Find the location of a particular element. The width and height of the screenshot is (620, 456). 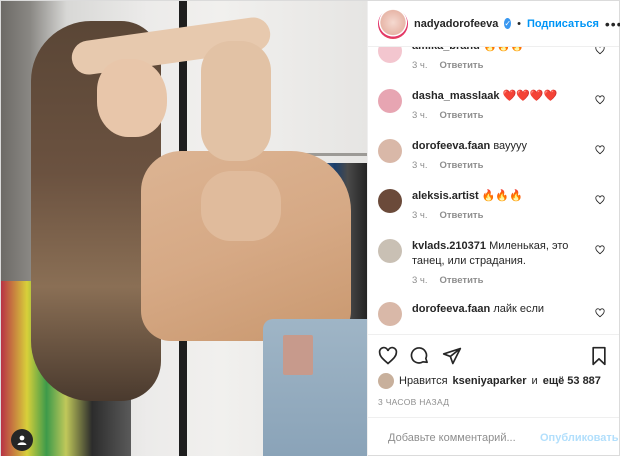

photo-hand is located at coordinates (241, 206).